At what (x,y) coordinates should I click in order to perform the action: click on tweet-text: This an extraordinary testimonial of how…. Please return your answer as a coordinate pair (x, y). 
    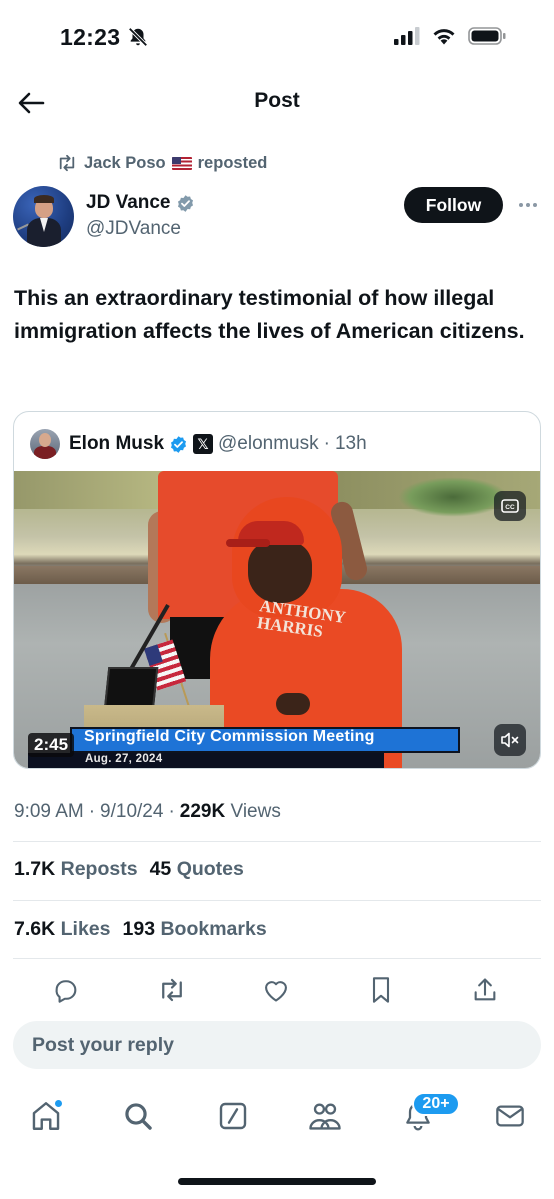
    Looking at the image, I should click on (269, 314).